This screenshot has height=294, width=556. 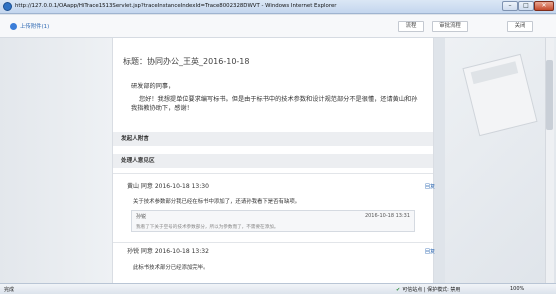 I want to click on document-title: 标题：协同办公_王英_2016-10-18, so click(x=186, y=61).